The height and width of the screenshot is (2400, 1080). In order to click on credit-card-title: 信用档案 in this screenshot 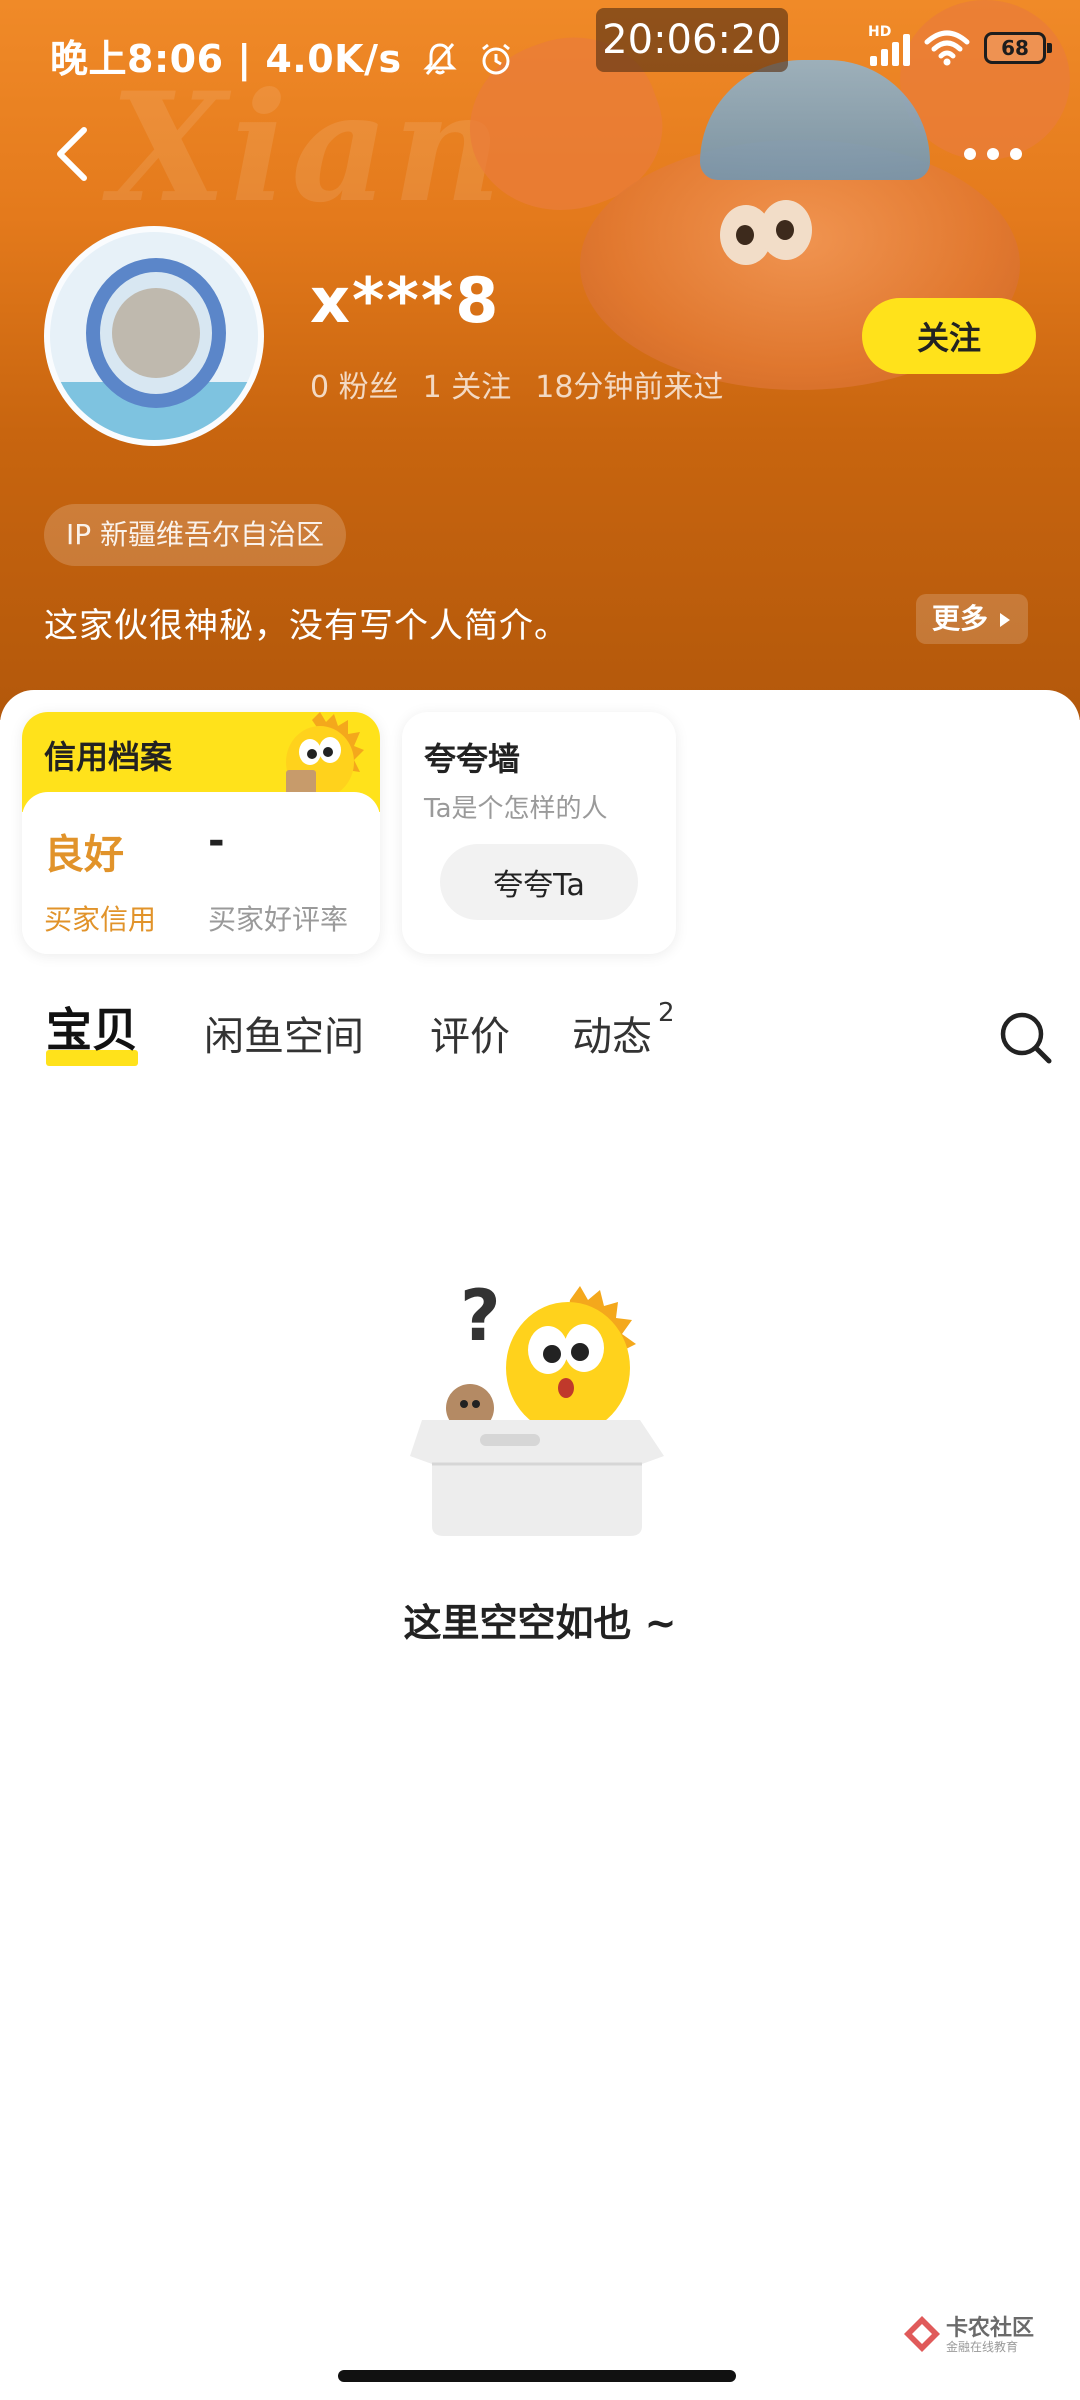, I will do `click(108, 757)`.